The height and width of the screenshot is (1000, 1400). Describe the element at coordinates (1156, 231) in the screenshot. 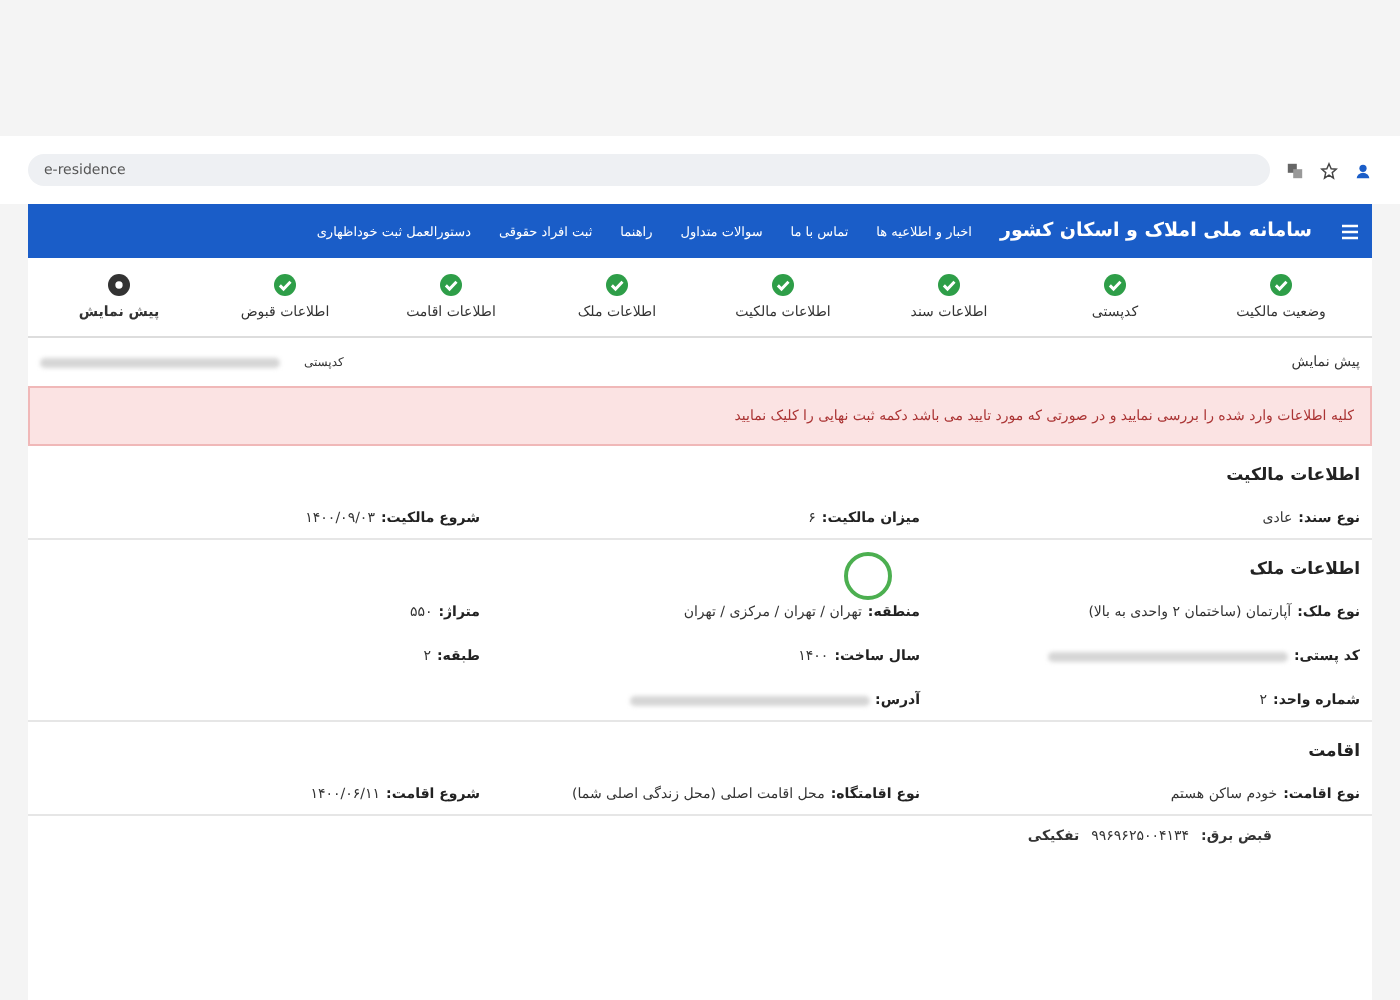

I see `site-title: سامانه ملی املاک و اسکان کشور` at that location.